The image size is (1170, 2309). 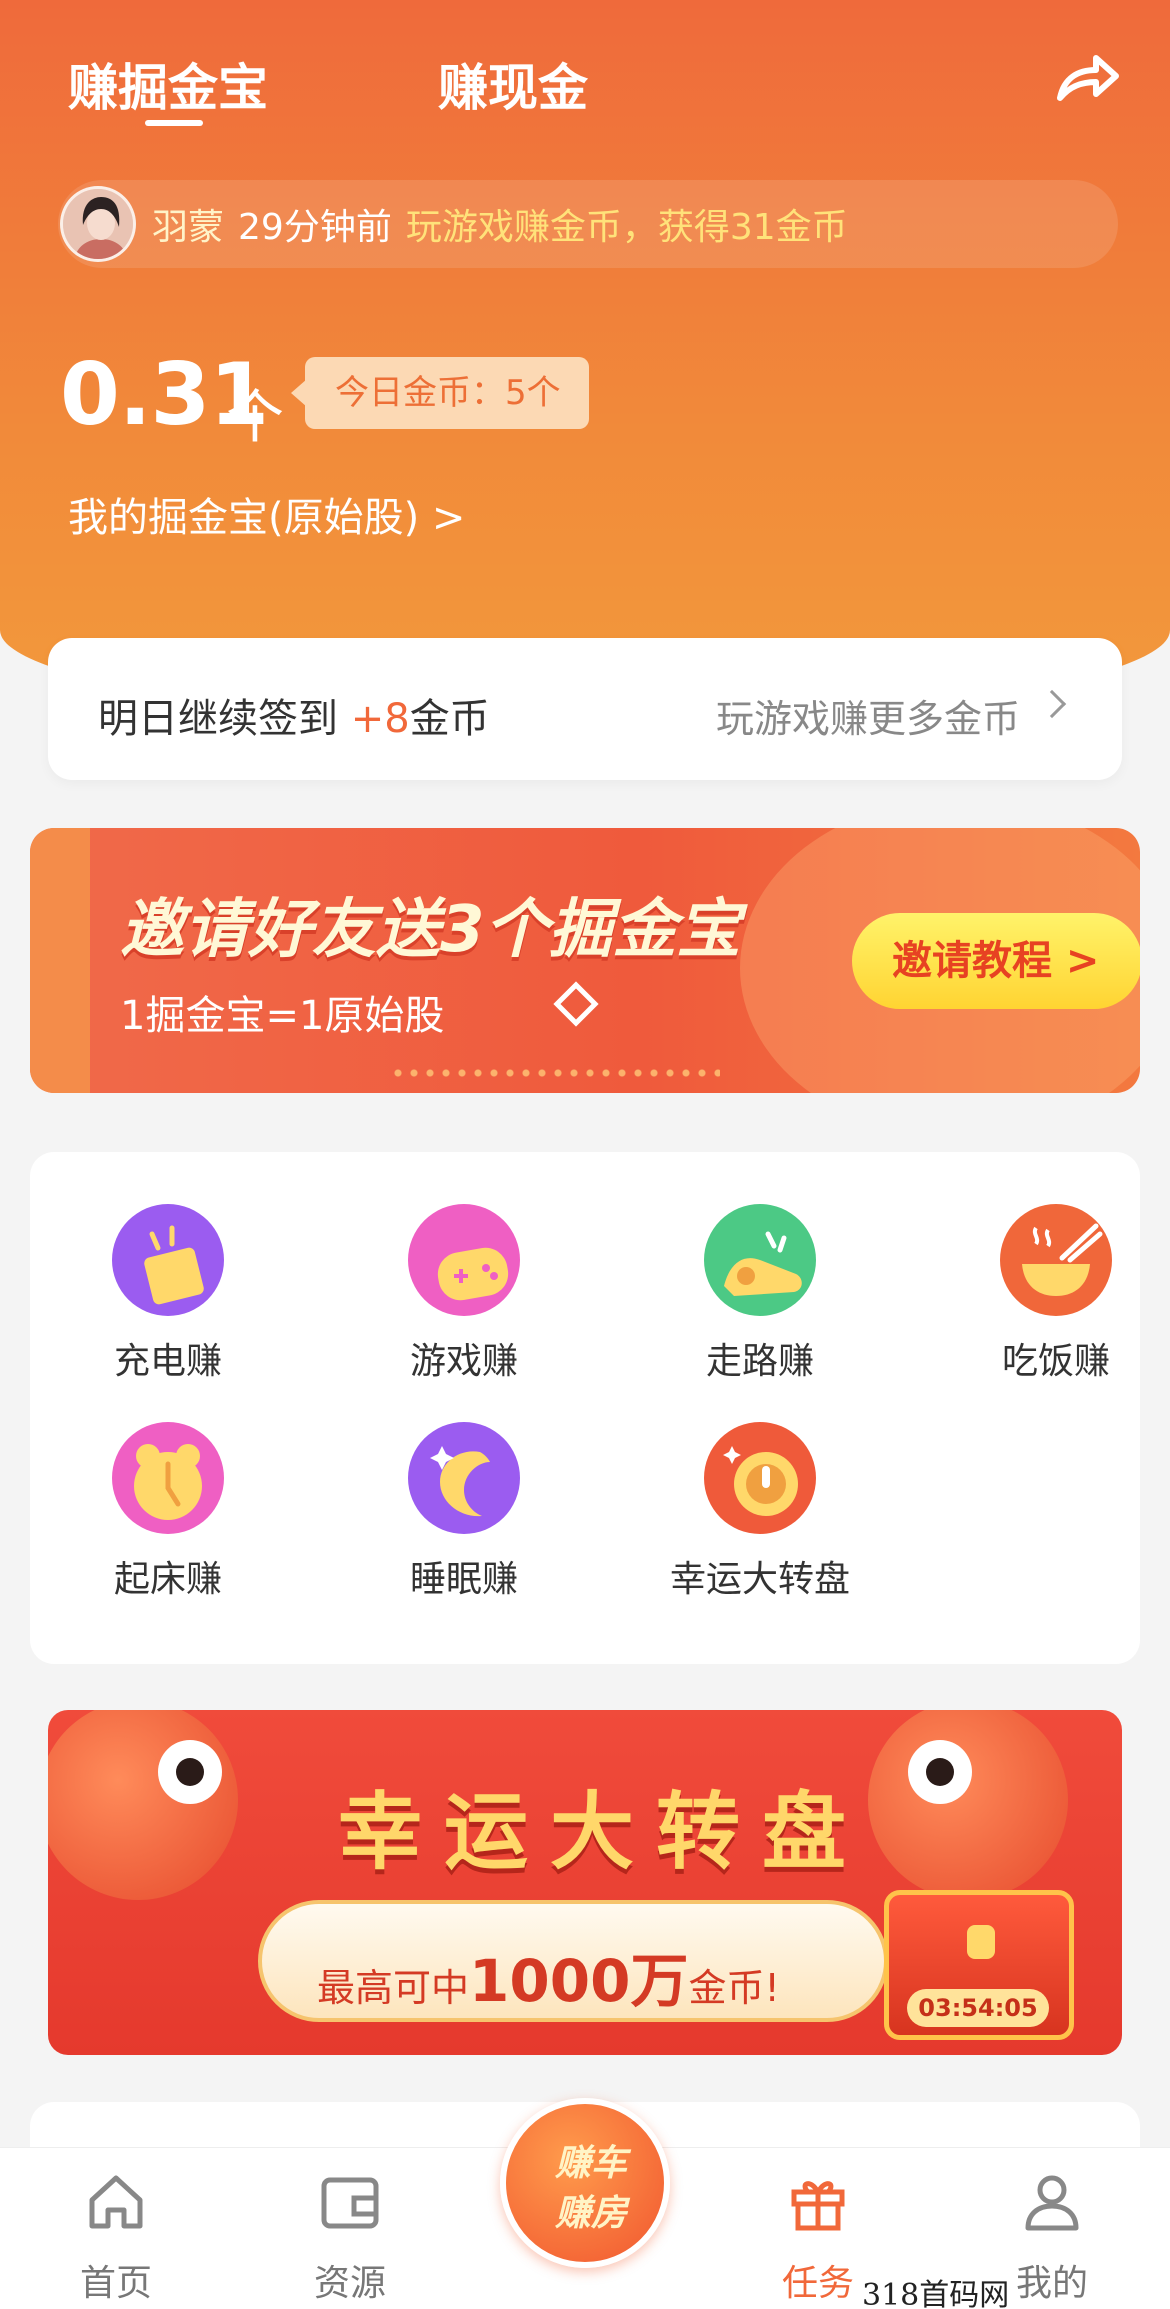 I want to click on task-label: 充电赚, so click(x=167, y=1361).